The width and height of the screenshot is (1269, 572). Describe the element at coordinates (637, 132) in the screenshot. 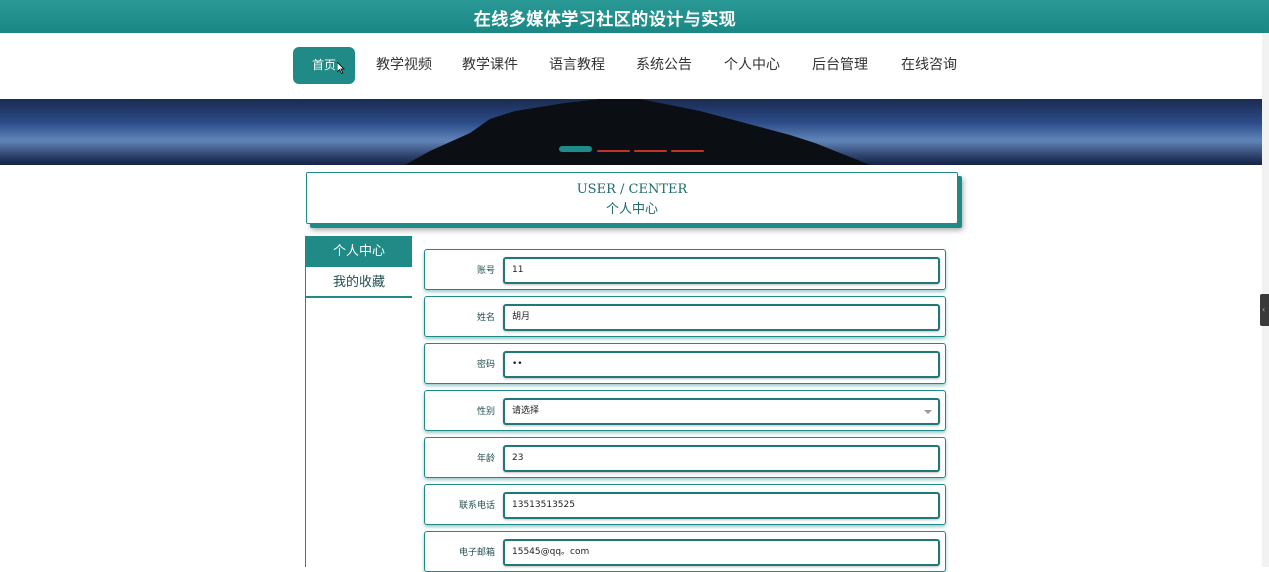

I see `banner-island-image` at that location.